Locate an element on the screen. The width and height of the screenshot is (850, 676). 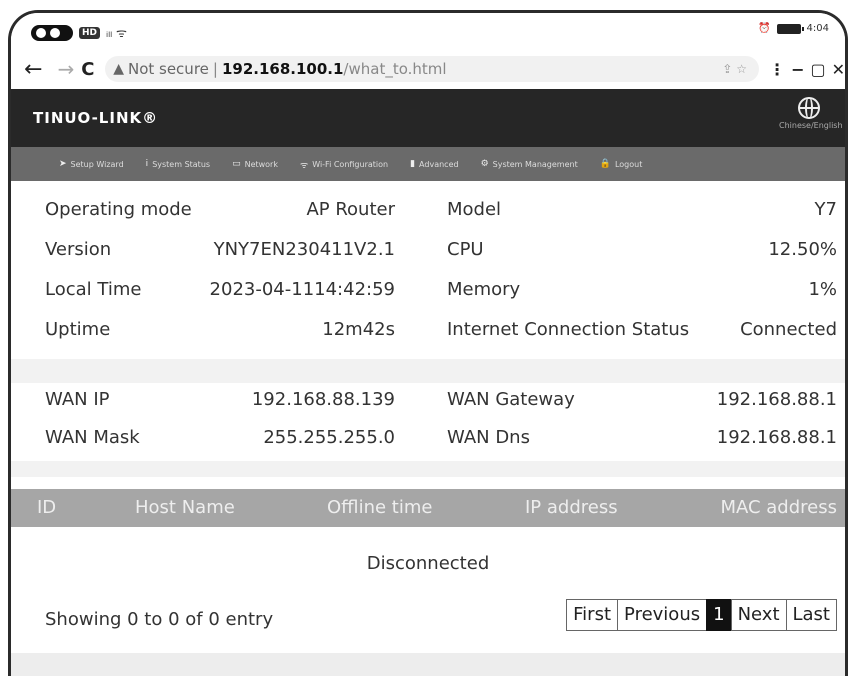
language-switch: Chinese/English is located at coordinates (811, 113).